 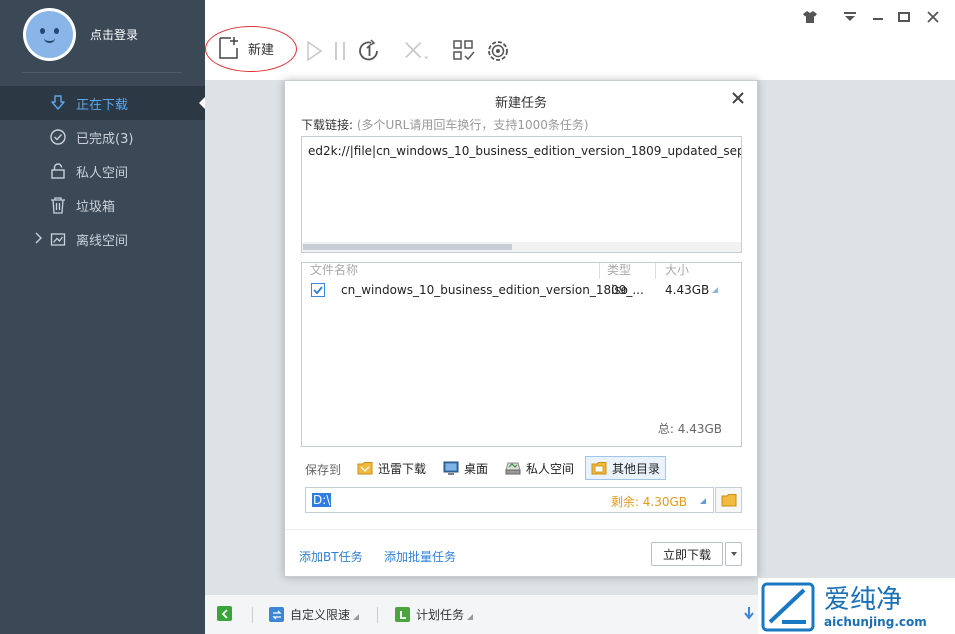 I want to click on url-label-text: 下载链接:, so click(x=327, y=125).